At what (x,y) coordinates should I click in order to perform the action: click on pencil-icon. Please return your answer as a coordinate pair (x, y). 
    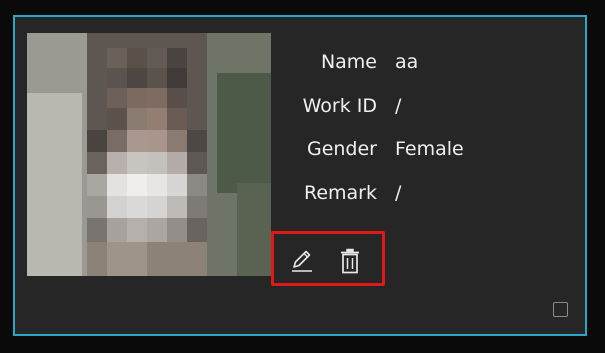
    Looking at the image, I should click on (302, 261).